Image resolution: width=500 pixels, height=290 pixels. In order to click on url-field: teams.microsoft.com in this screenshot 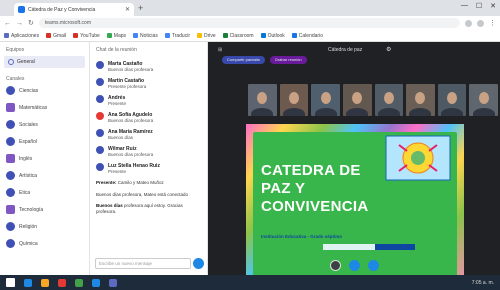, I will do `click(249, 23)`.